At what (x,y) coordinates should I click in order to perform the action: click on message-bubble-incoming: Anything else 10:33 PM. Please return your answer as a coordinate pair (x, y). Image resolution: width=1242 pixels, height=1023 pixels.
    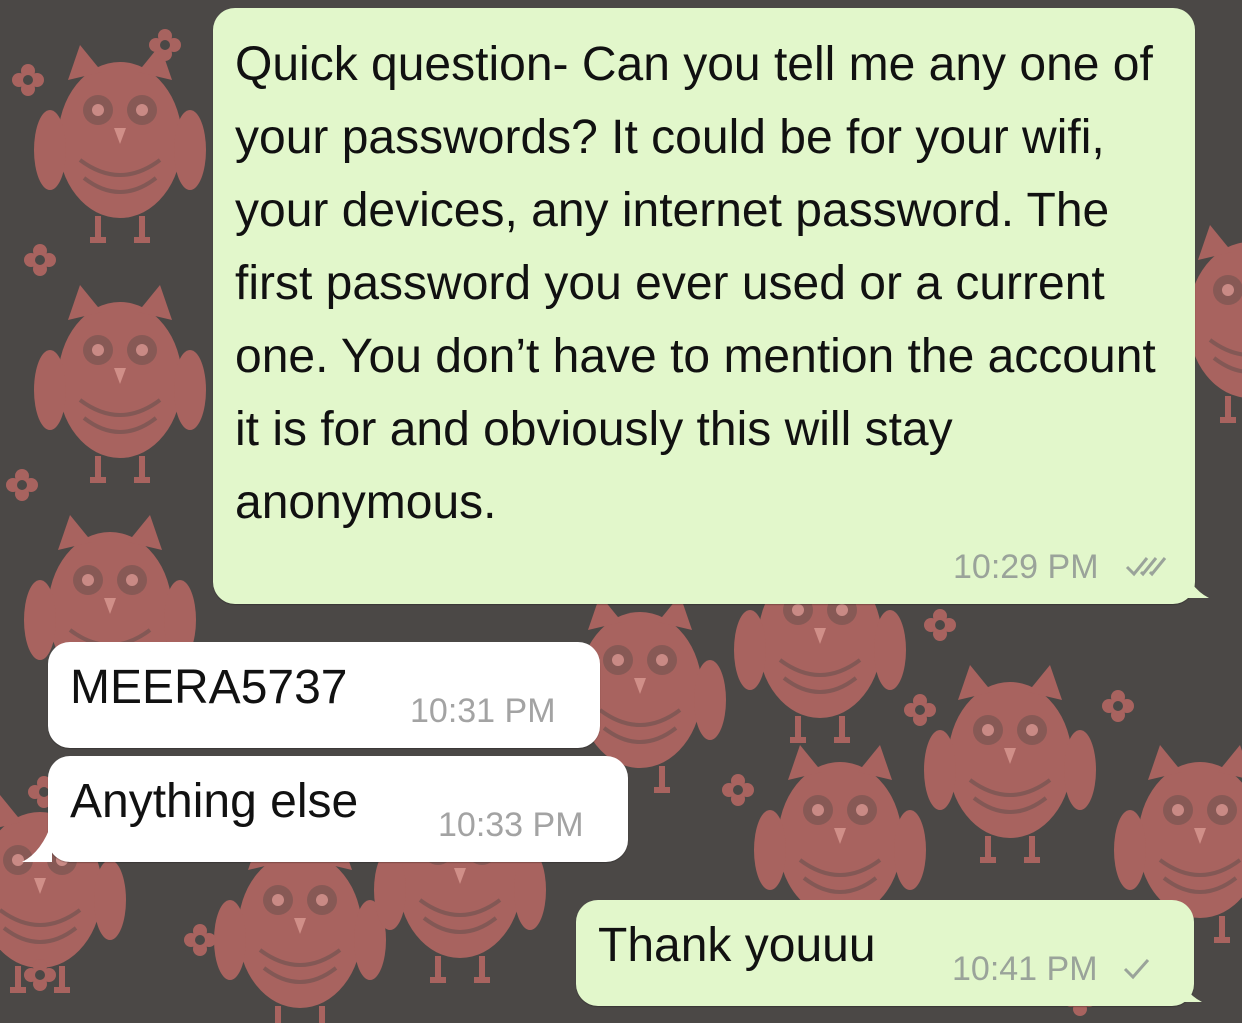
    Looking at the image, I should click on (325, 809).